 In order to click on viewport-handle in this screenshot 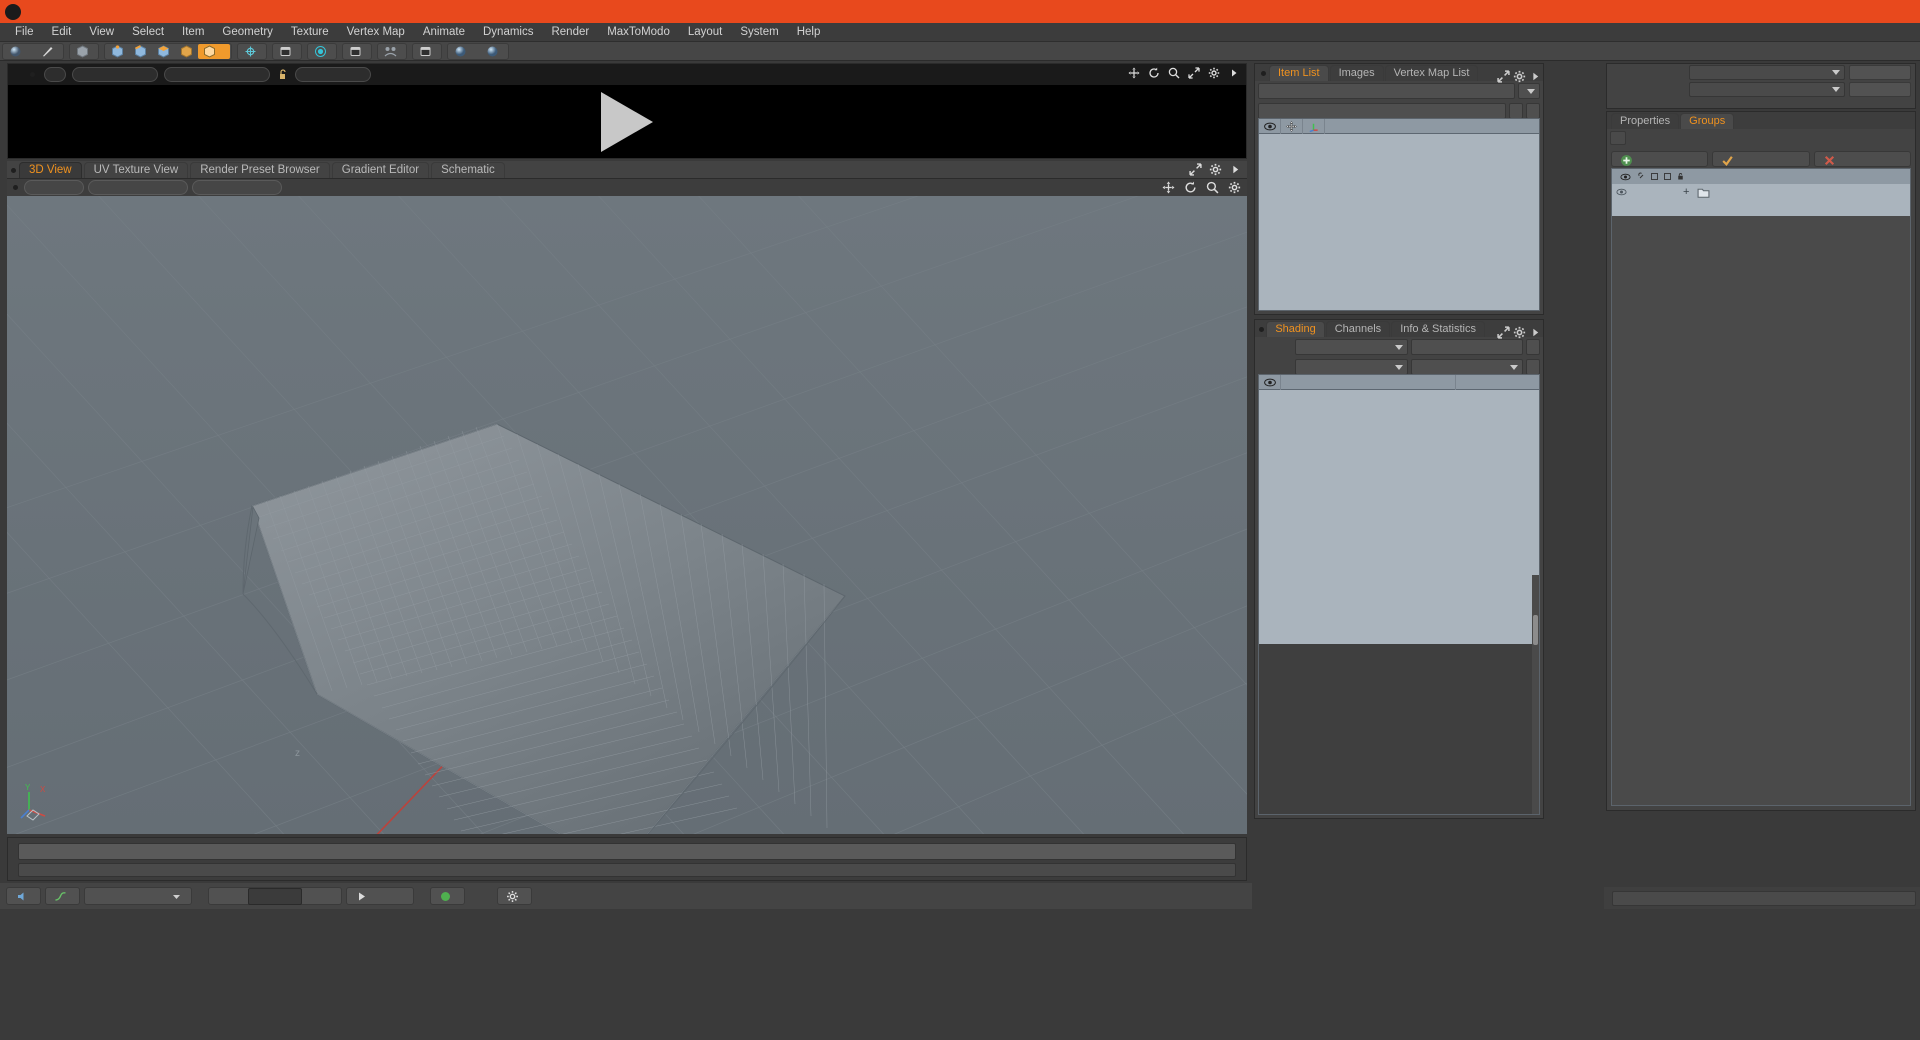, I will do `click(15, 187)`.